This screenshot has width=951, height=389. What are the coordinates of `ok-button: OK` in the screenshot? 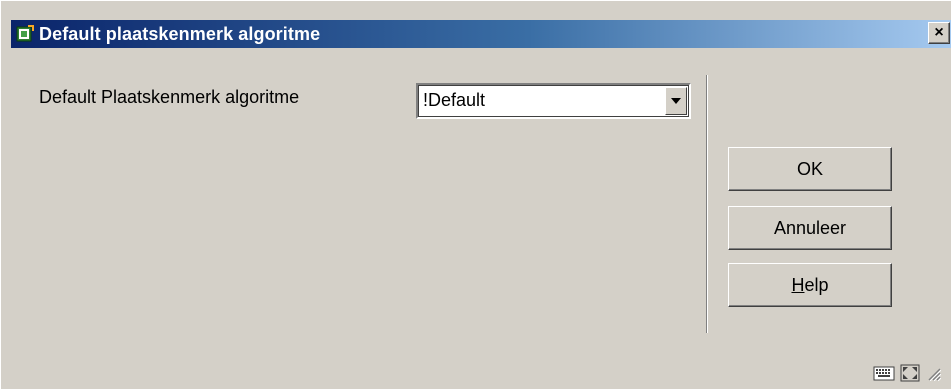 It's located at (810, 169).